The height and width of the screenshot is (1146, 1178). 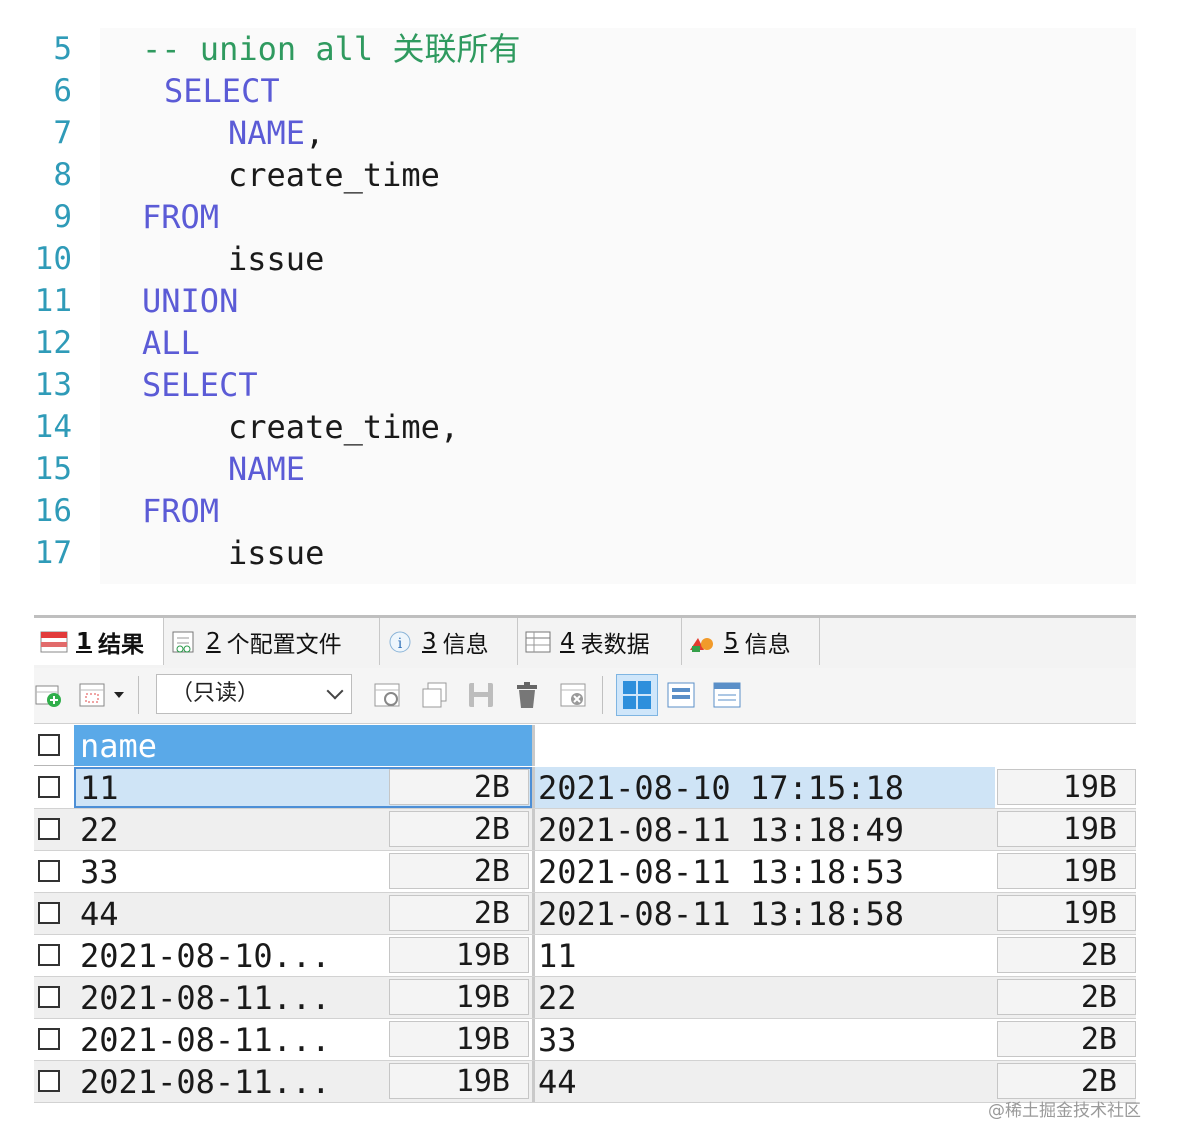 What do you see at coordinates (235, 871) in the screenshot?
I see `cell-name: 33` at bounding box center [235, 871].